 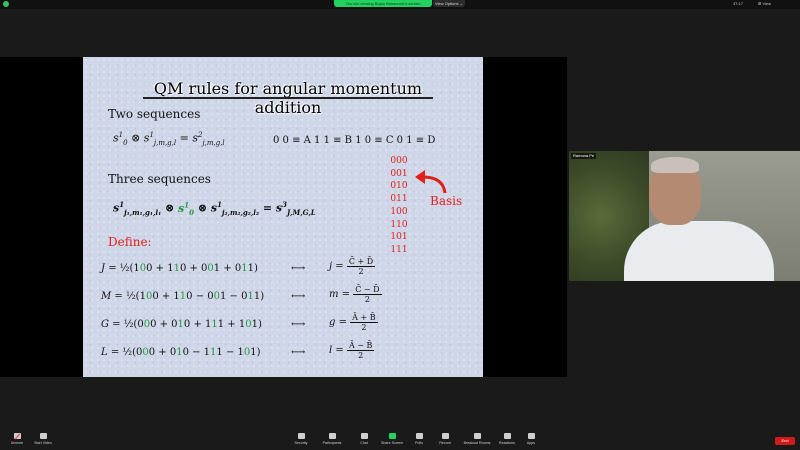 What do you see at coordinates (477, 436) in the screenshot?
I see `breakout-rooms-icon` at bounding box center [477, 436].